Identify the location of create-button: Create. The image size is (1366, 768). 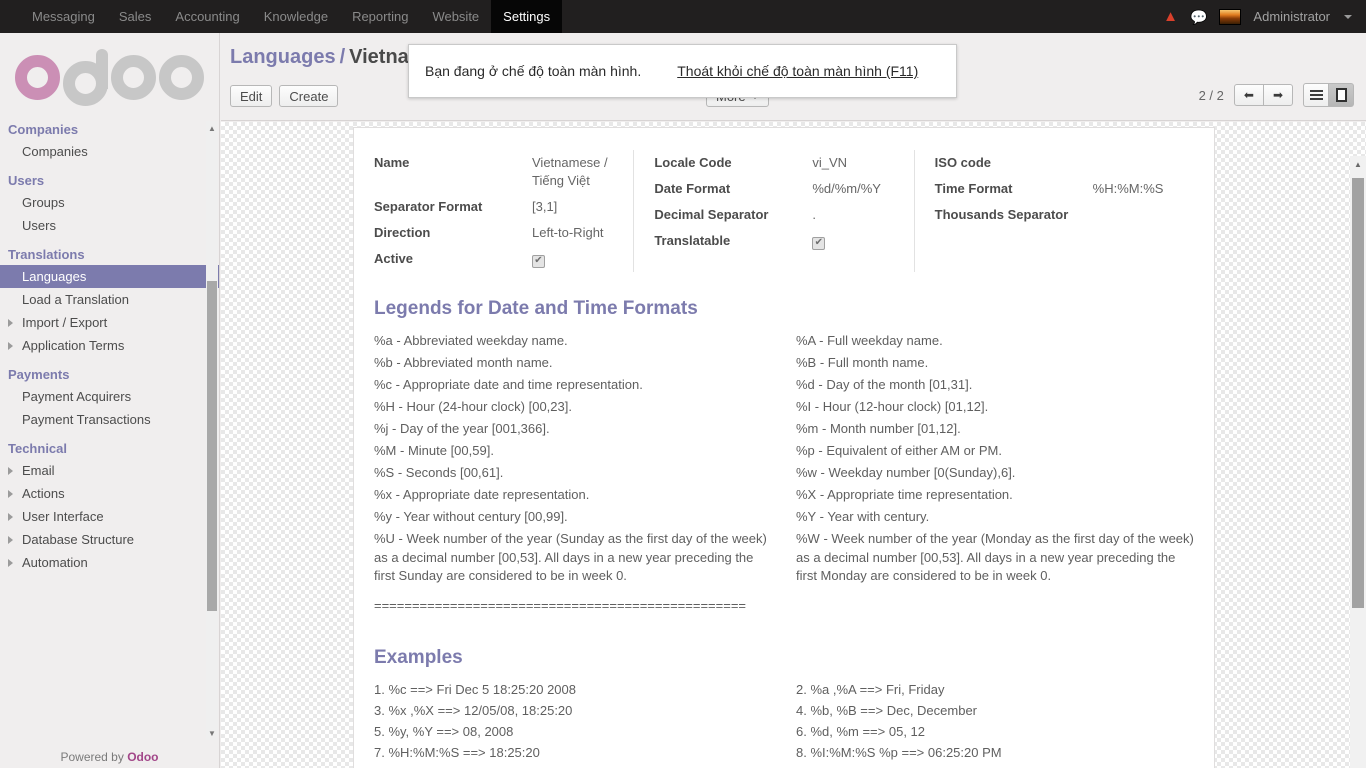
(309, 96).